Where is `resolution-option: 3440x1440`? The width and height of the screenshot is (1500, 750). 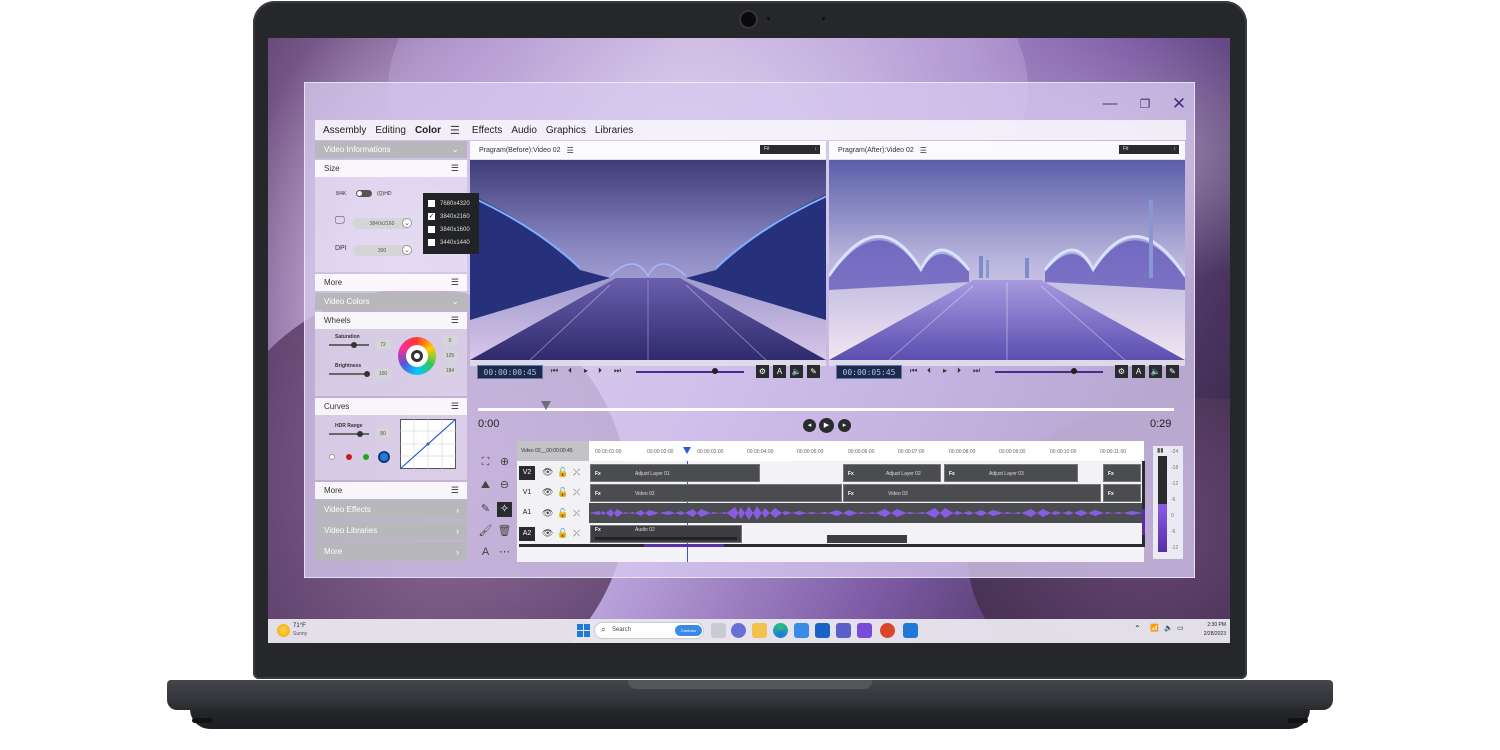 resolution-option: 3440x1440 is located at coordinates (451, 242).